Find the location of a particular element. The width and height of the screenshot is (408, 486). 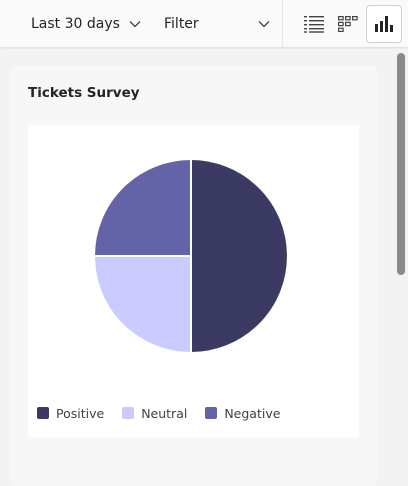

pie-slice-positive is located at coordinates (239, 256).